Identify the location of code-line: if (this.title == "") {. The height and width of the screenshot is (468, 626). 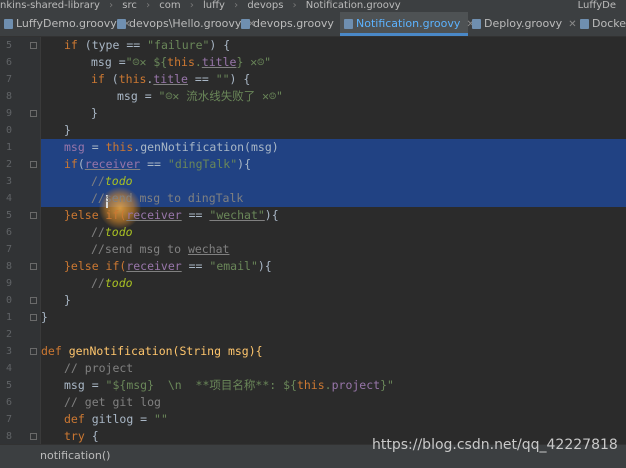
(171, 79).